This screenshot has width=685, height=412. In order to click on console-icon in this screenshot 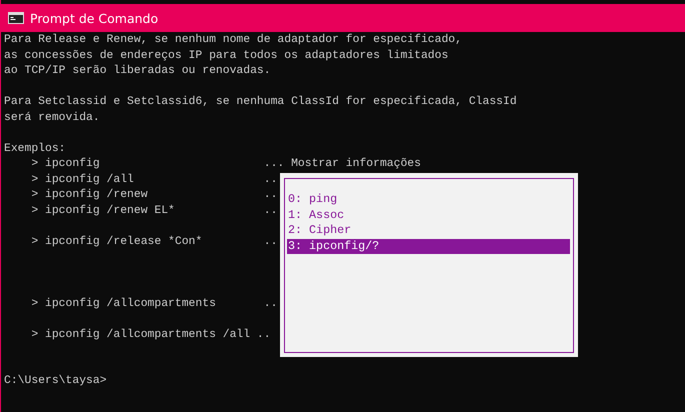, I will do `click(16, 18)`.